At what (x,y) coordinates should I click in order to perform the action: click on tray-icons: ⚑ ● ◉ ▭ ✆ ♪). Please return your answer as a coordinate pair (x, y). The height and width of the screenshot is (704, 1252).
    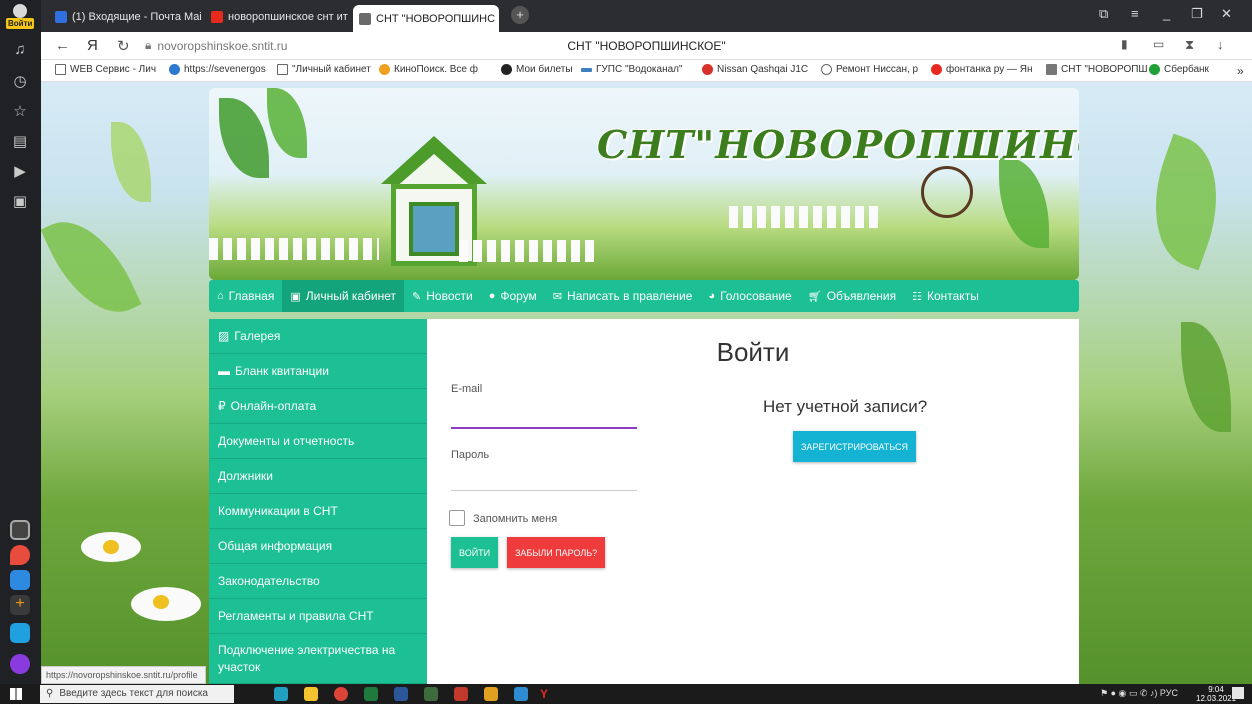
    Looking at the image, I should click on (1128, 693).